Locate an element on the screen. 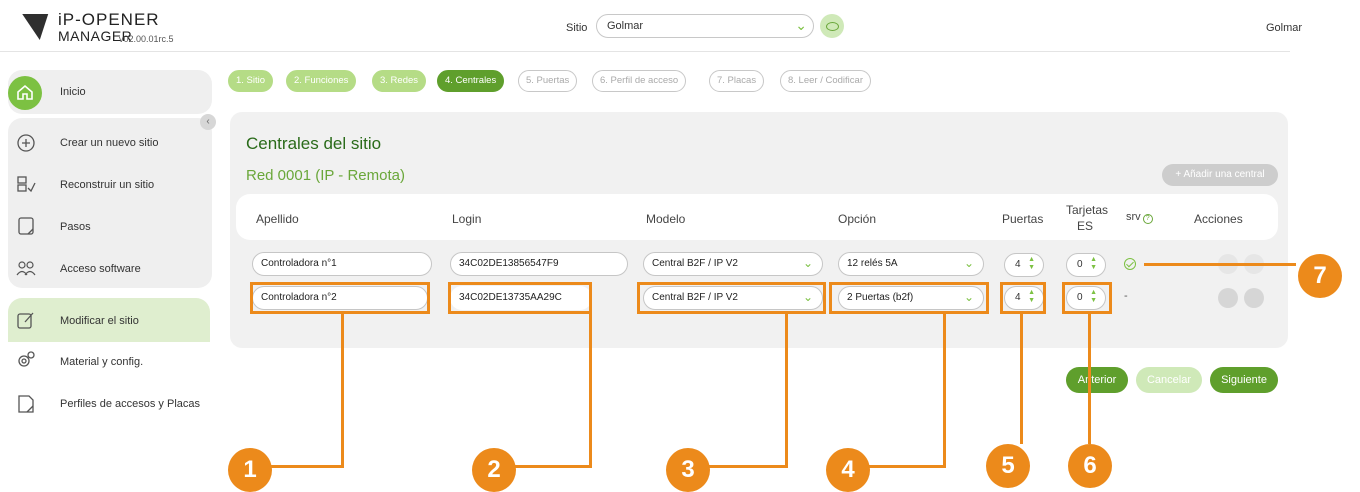 The image size is (1360, 492). apellido-value-row1: Controladora n°1 is located at coordinates (299, 263).